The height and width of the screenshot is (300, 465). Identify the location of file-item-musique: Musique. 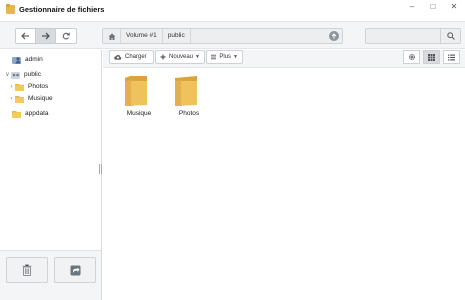
(134, 96).